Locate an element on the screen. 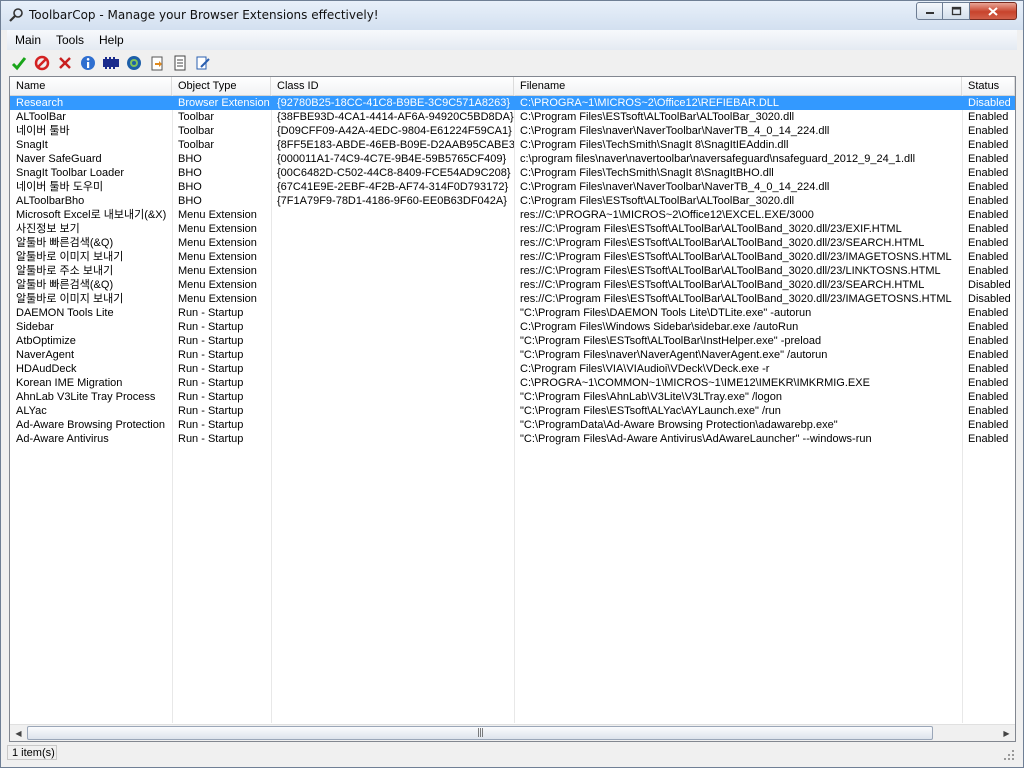 The height and width of the screenshot is (768, 1024). cell-name: AtbOptimize is located at coordinates (46, 341).